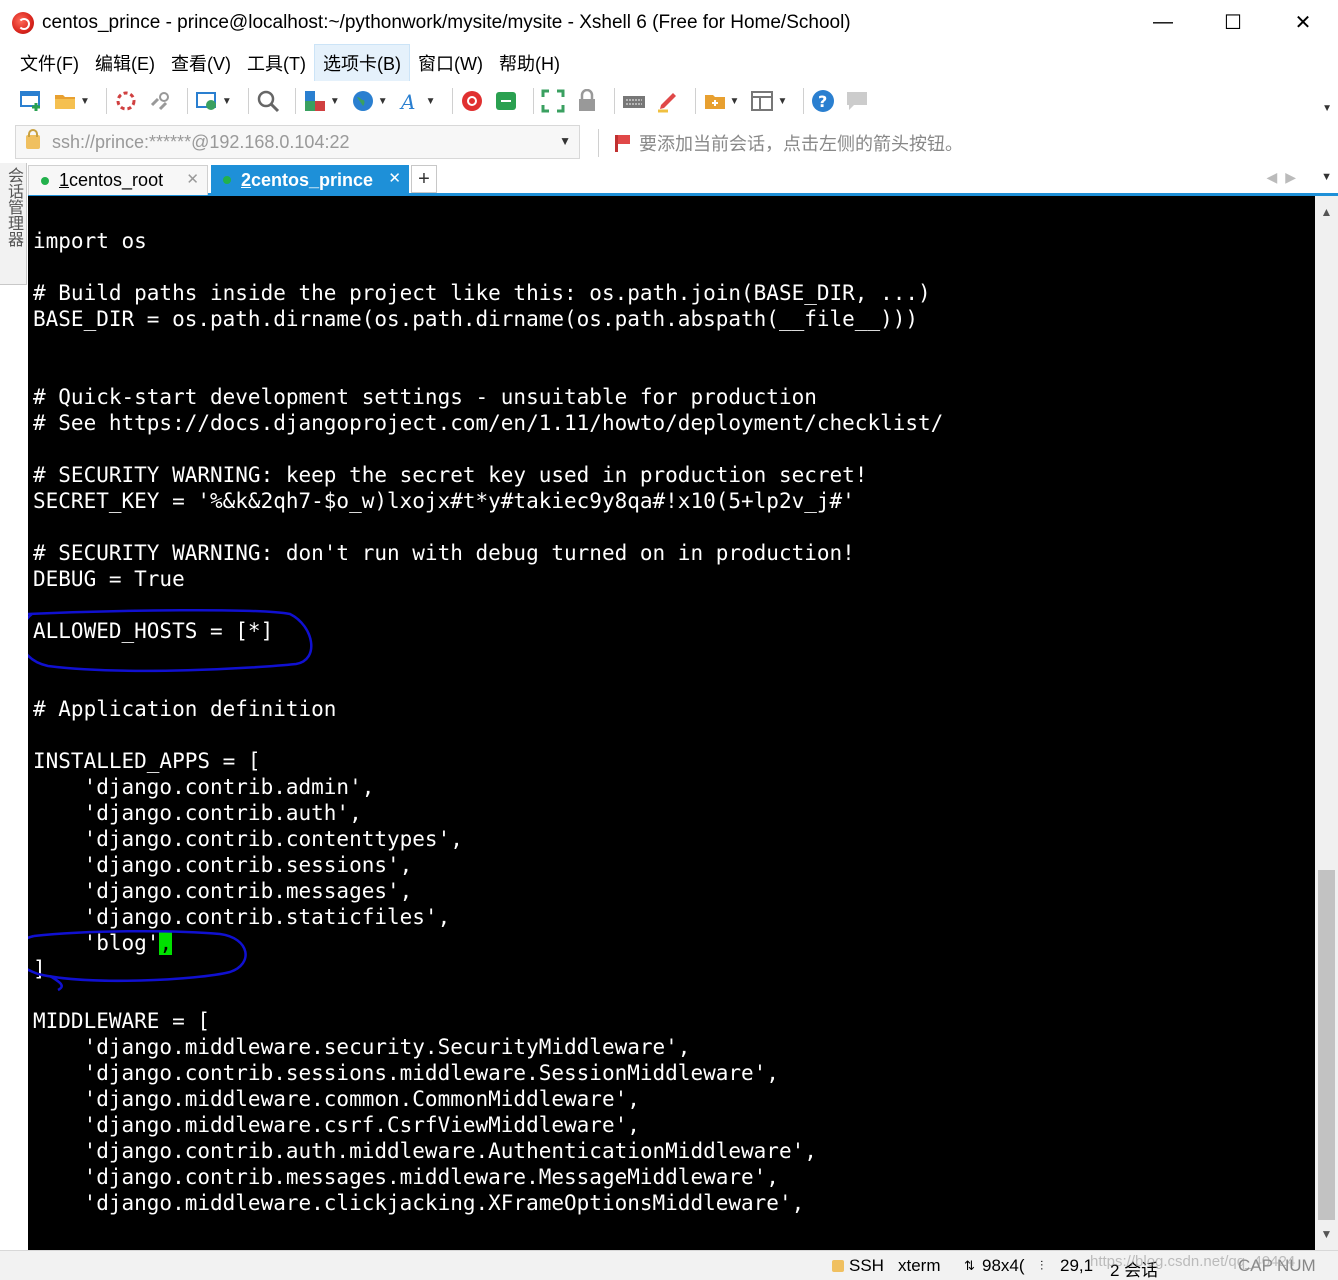 The image size is (1338, 1280). Describe the element at coordinates (715, 101) in the screenshot. I see `new-folder-icon` at that location.